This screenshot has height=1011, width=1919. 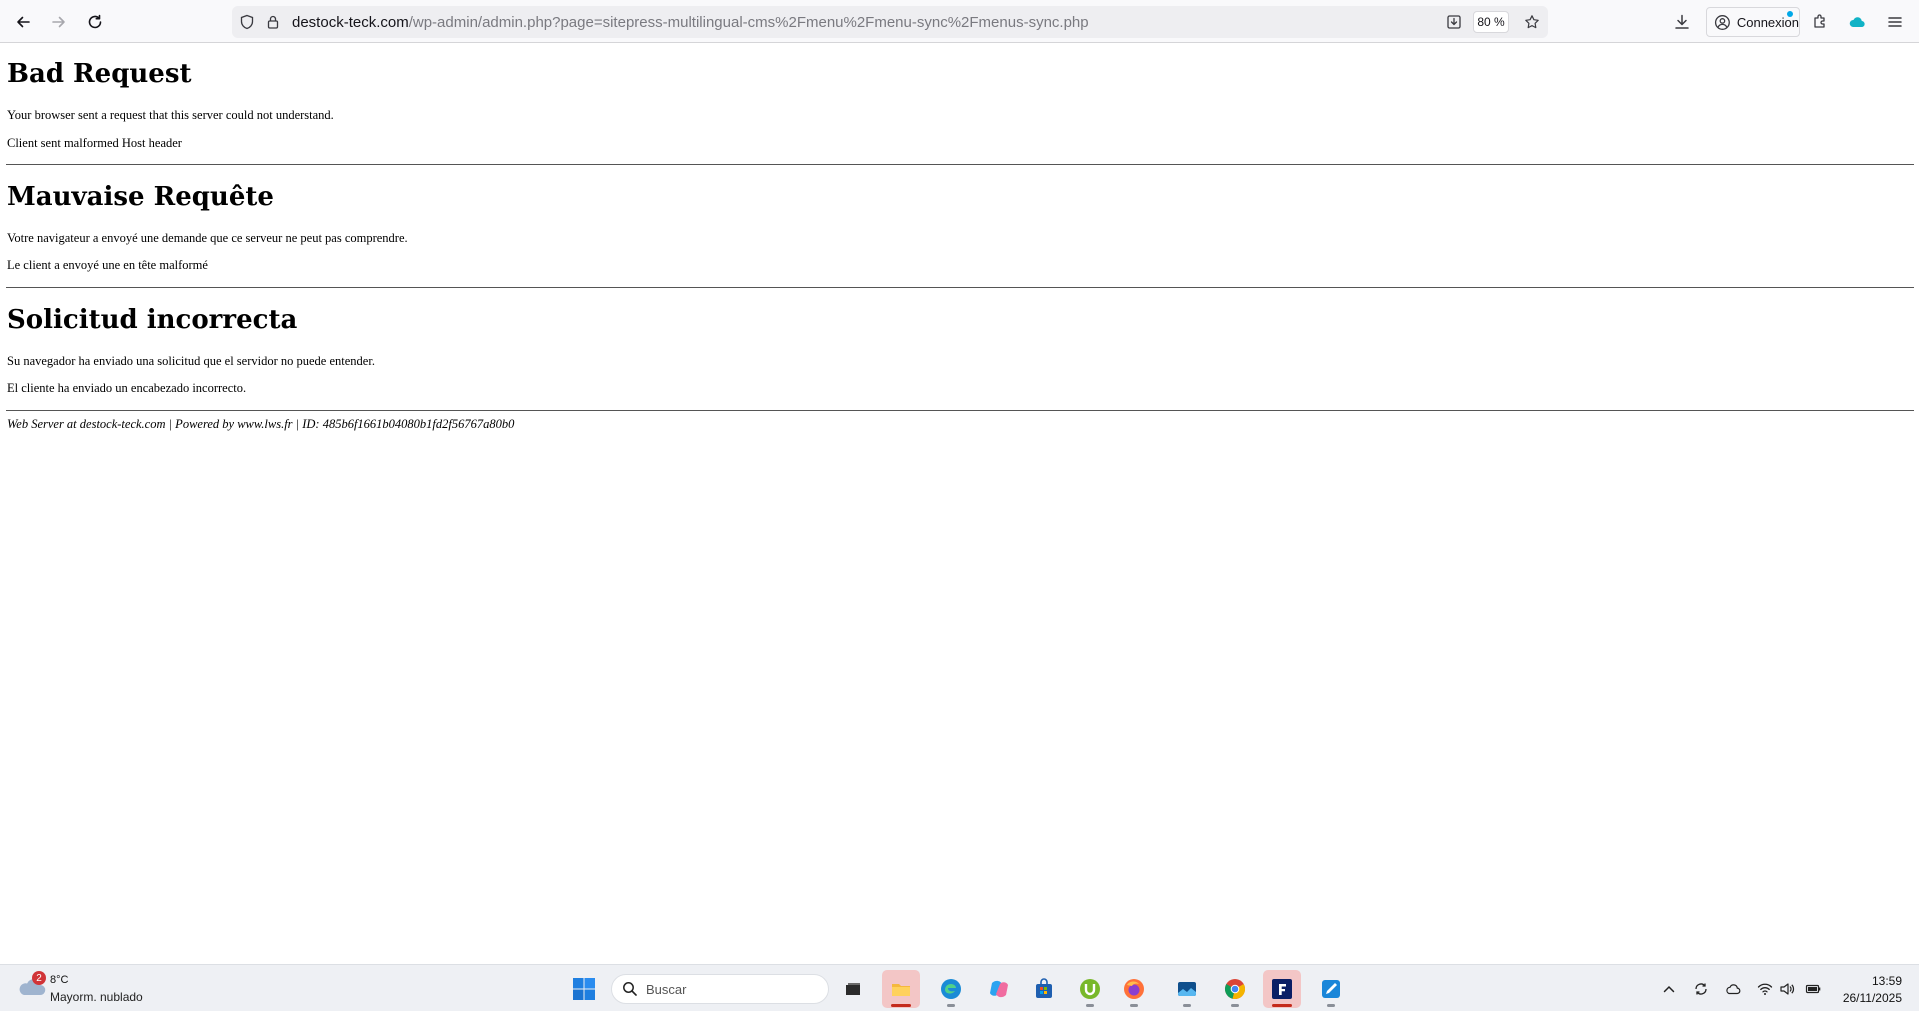 I want to click on edge-button, so click(x=951, y=989).